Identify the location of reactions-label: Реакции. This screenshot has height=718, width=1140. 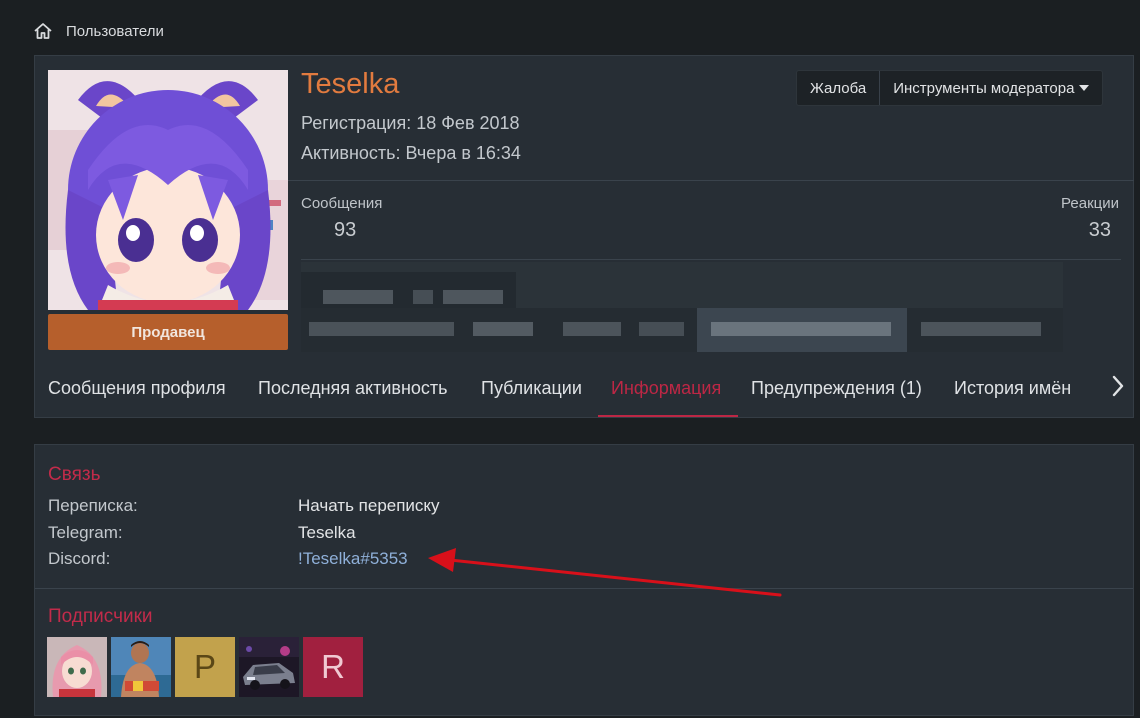
(1090, 203).